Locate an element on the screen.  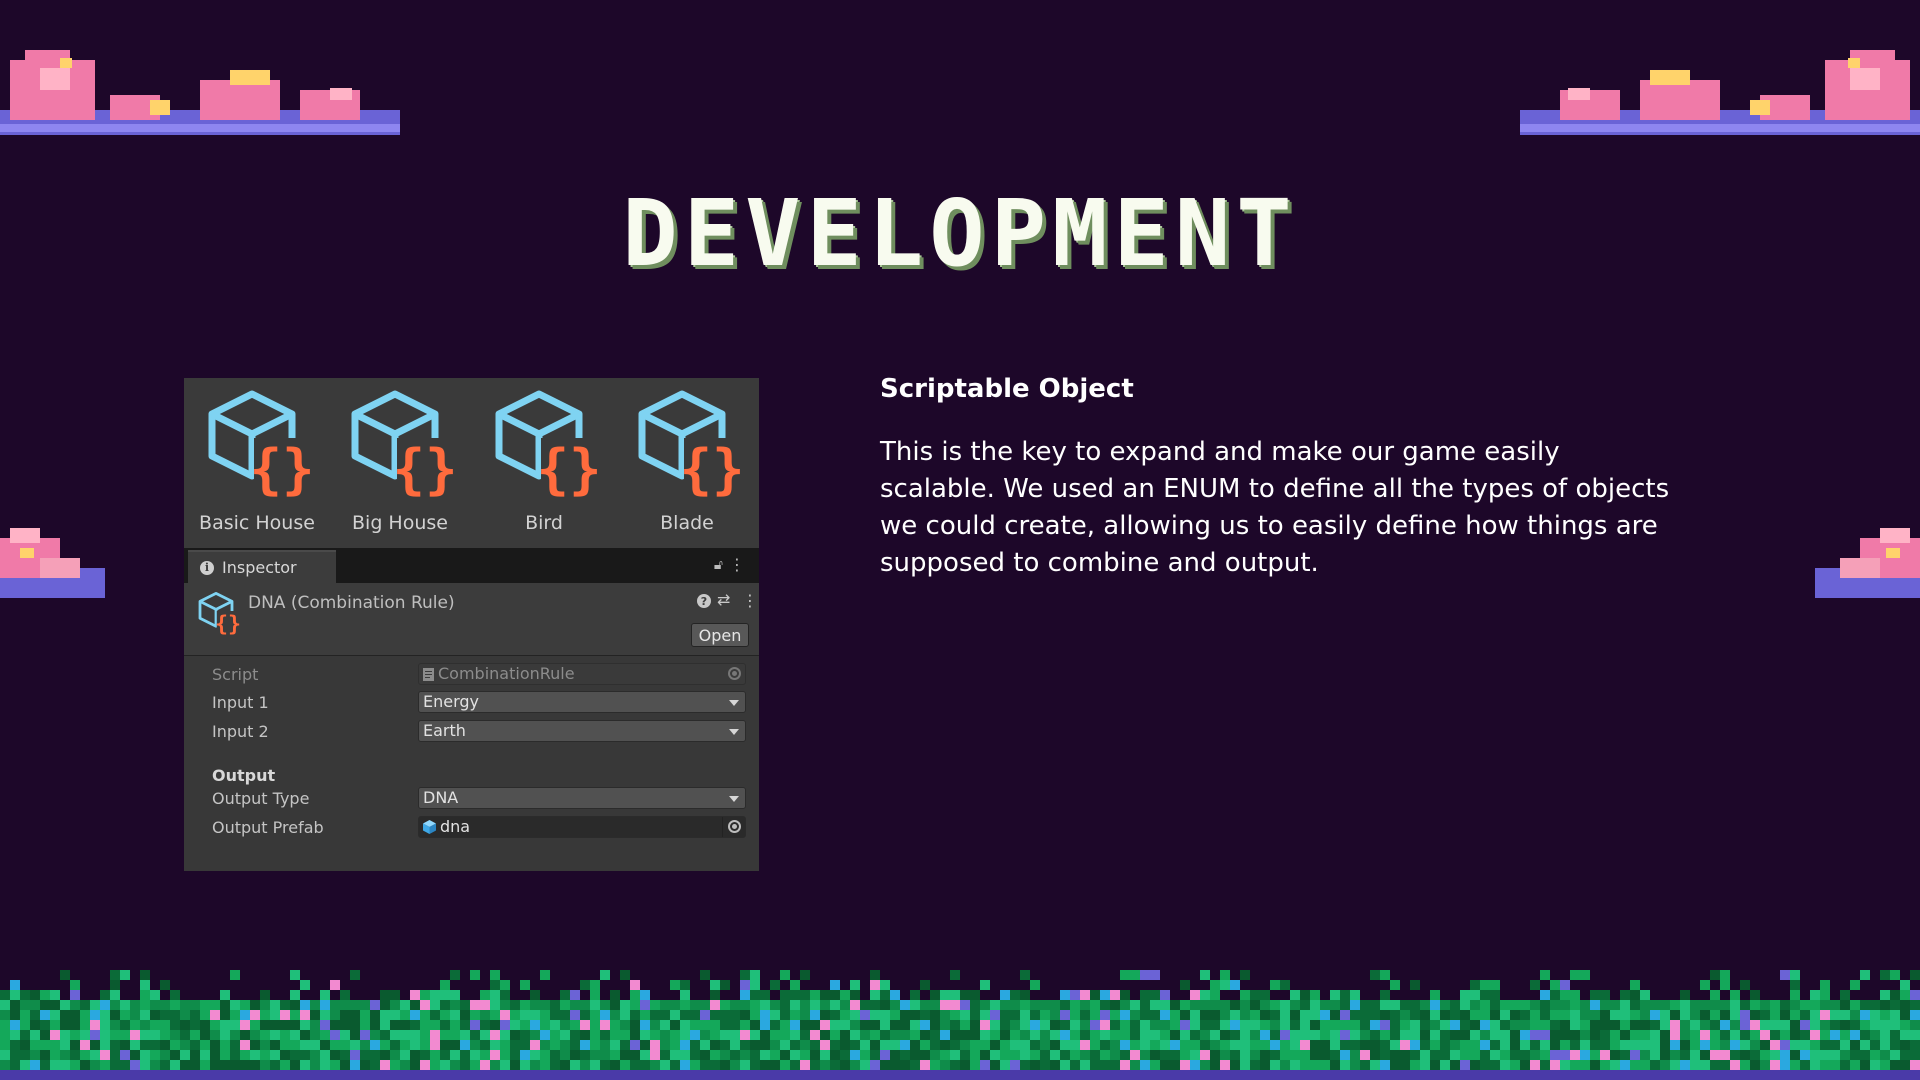
asset-blade: {} Blade is located at coordinates (687, 461).